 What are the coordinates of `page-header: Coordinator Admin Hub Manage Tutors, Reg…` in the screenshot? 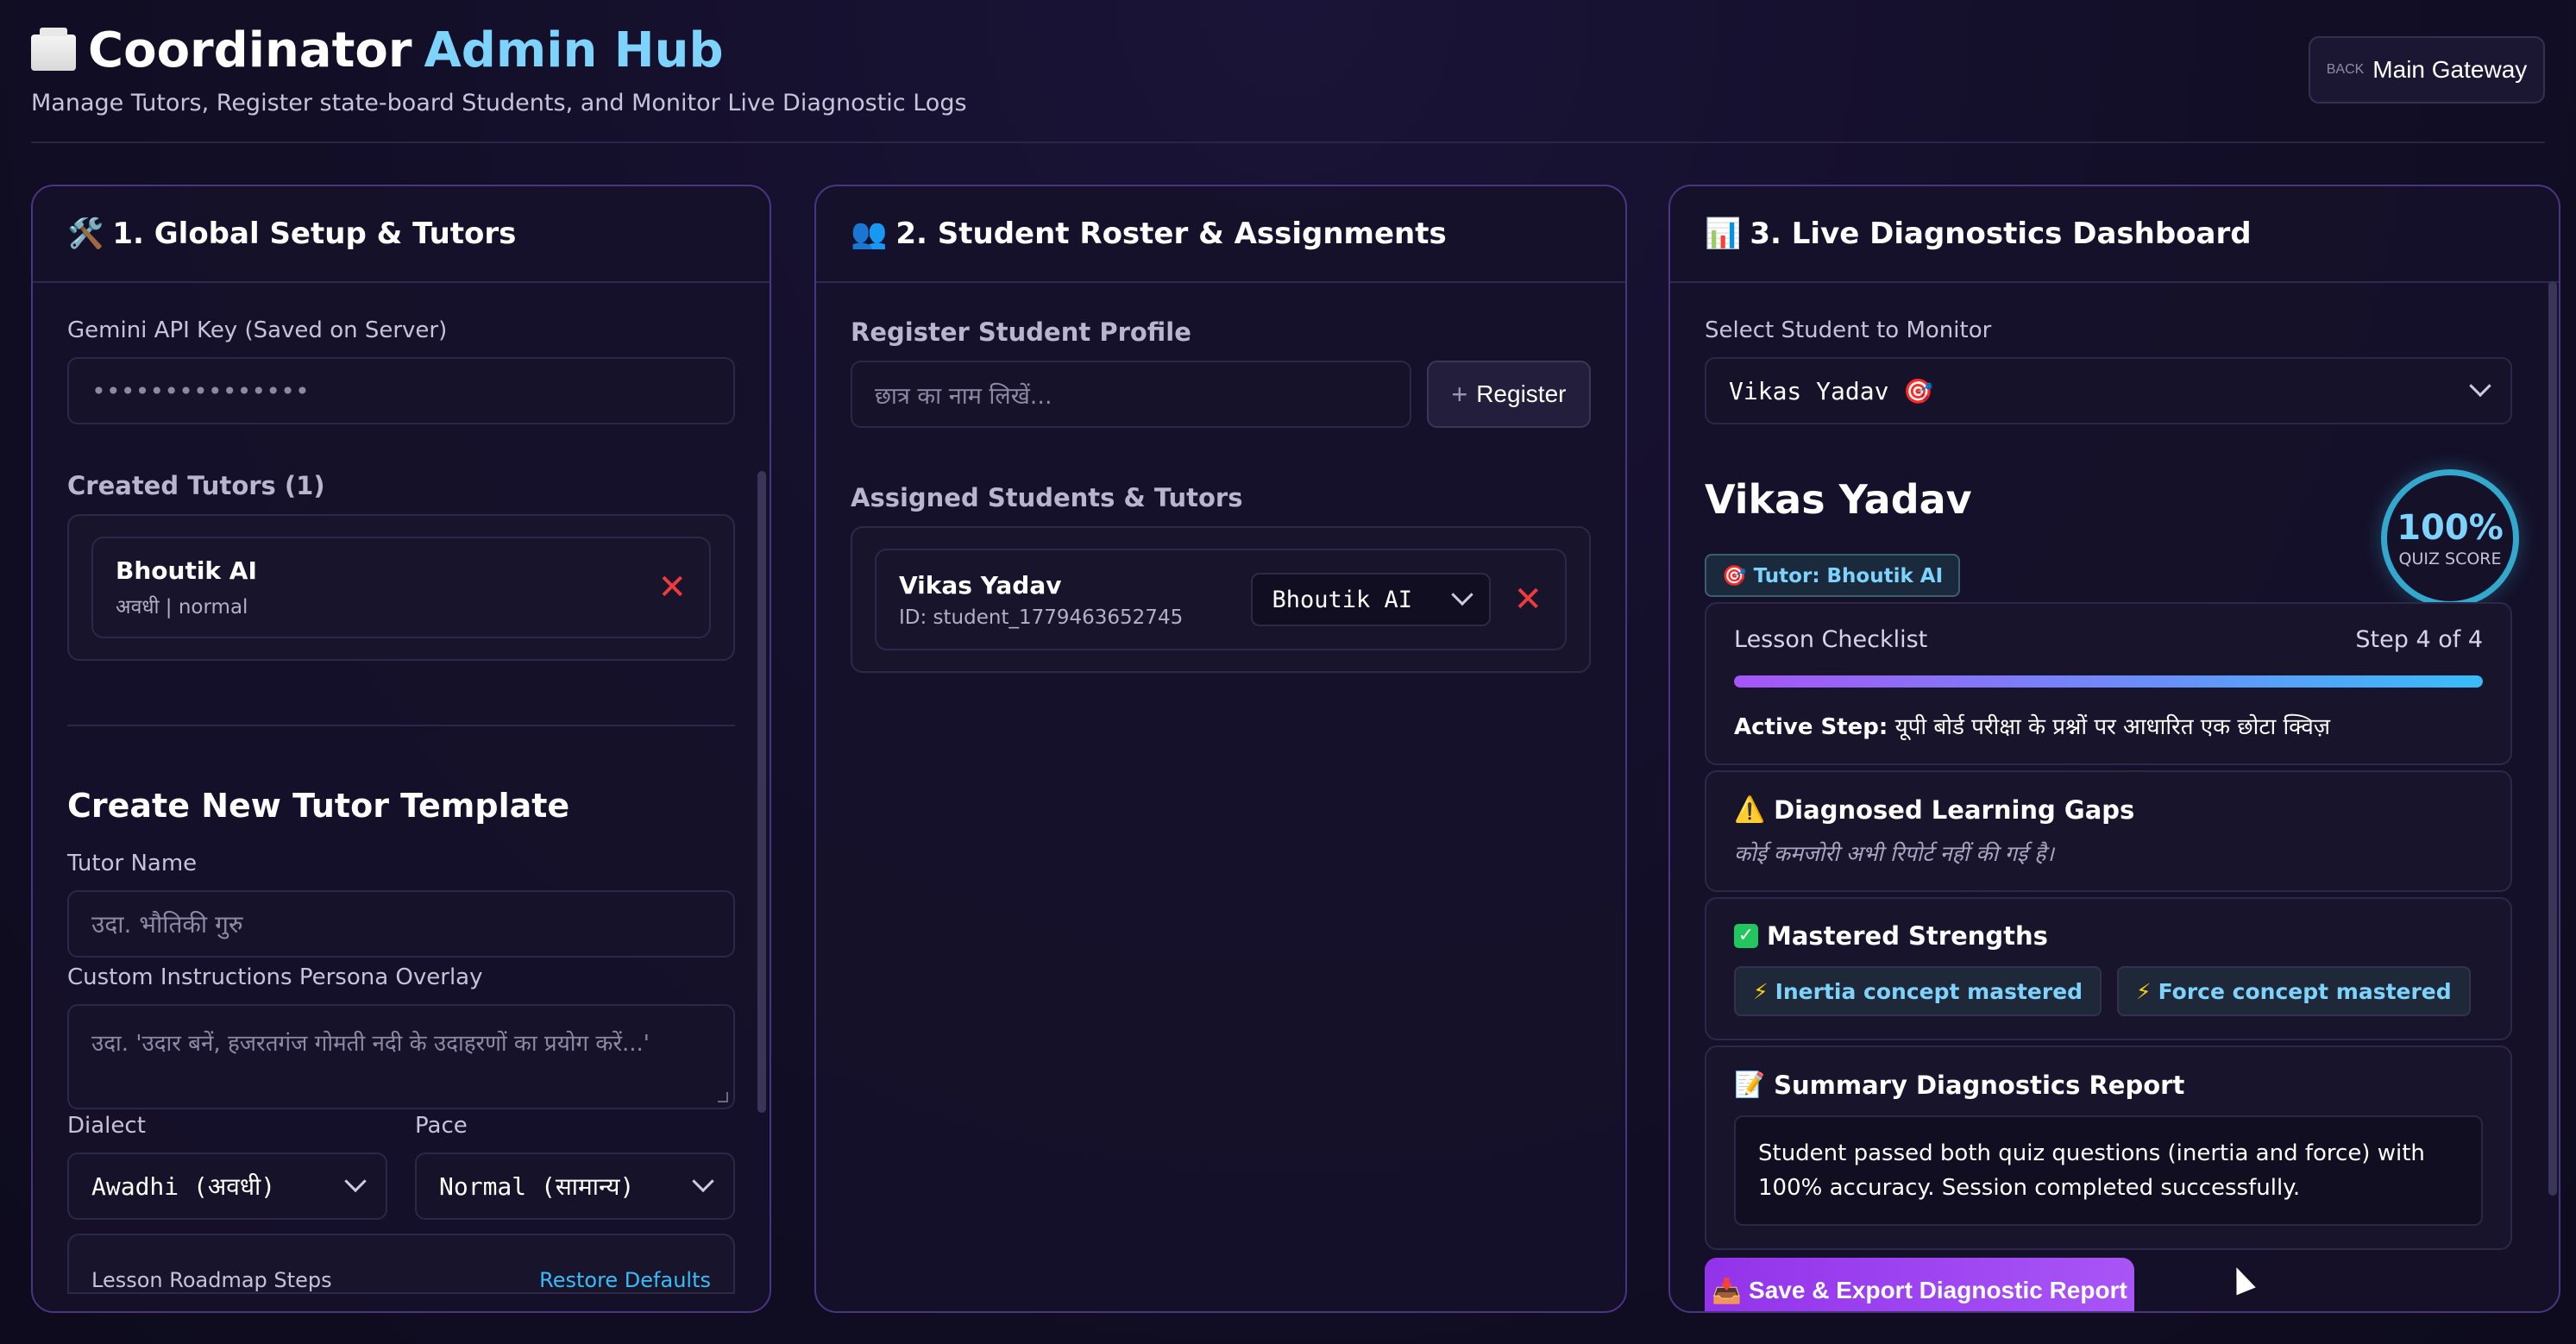 It's located at (1288, 80).